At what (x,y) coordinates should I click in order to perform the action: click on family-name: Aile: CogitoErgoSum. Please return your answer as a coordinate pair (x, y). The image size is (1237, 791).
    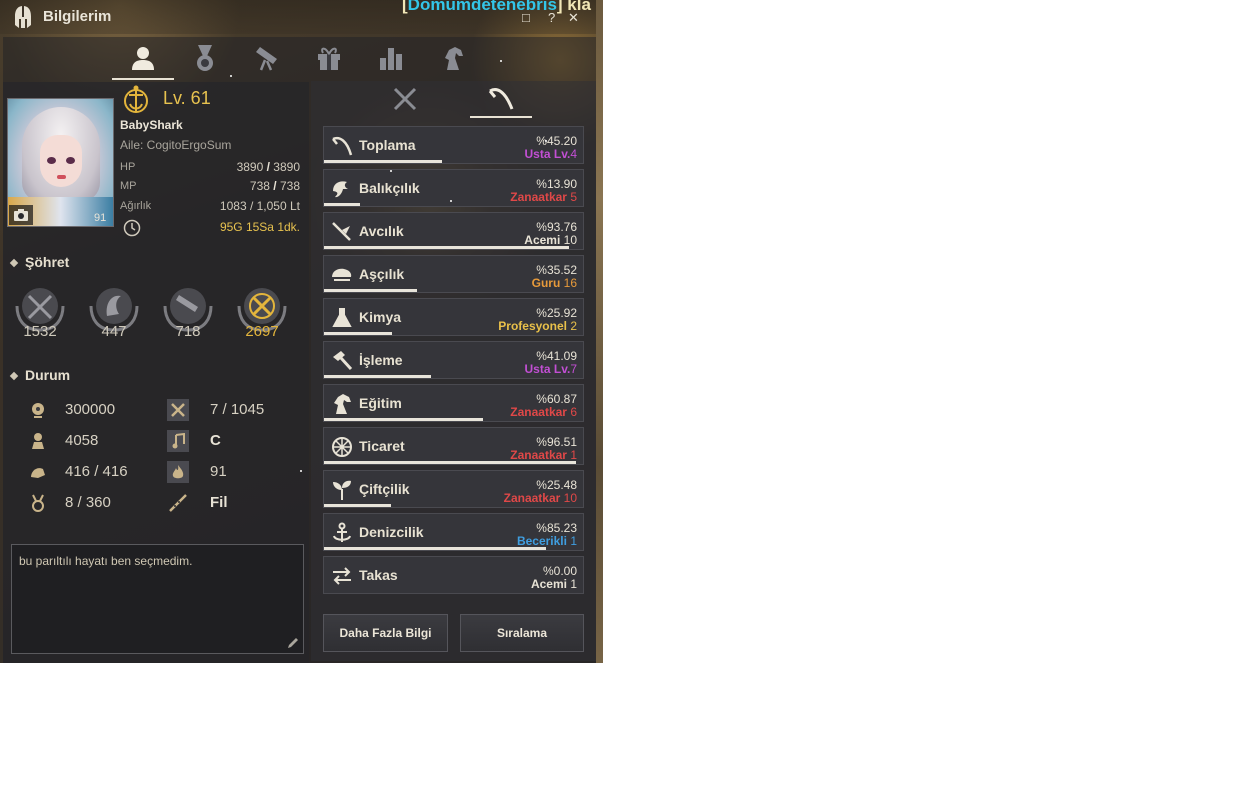
    Looking at the image, I should click on (176, 145).